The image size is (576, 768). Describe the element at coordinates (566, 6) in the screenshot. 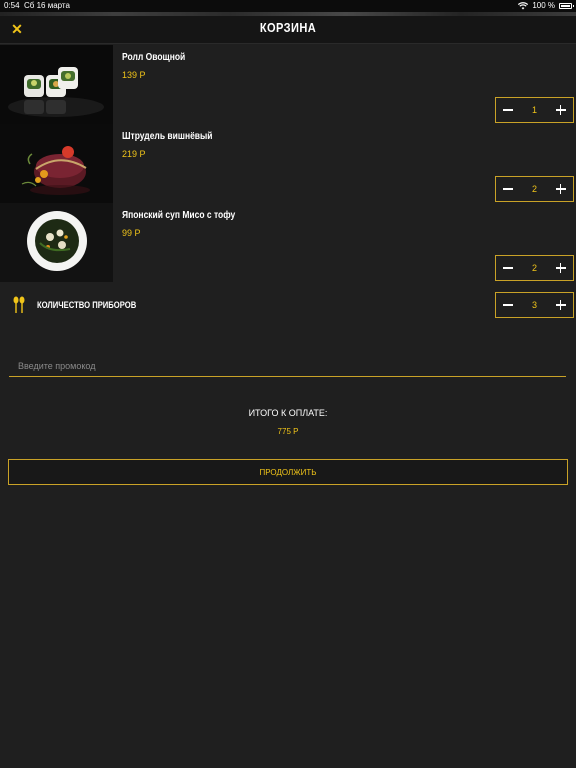

I see `battery-icon` at that location.